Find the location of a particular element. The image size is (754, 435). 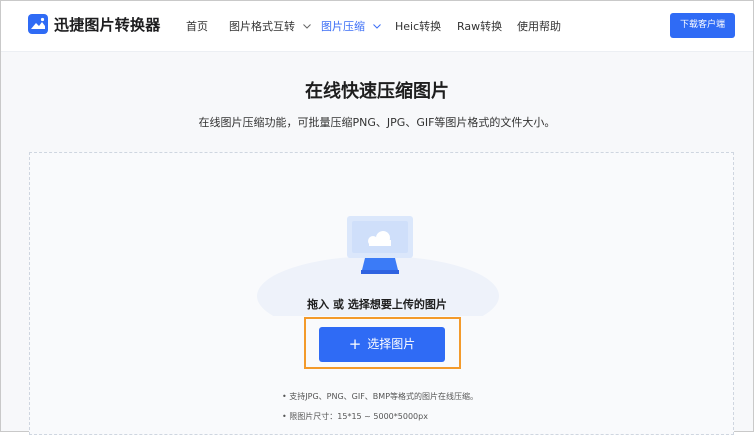

nav-heic: Heic转换 is located at coordinates (418, 26).